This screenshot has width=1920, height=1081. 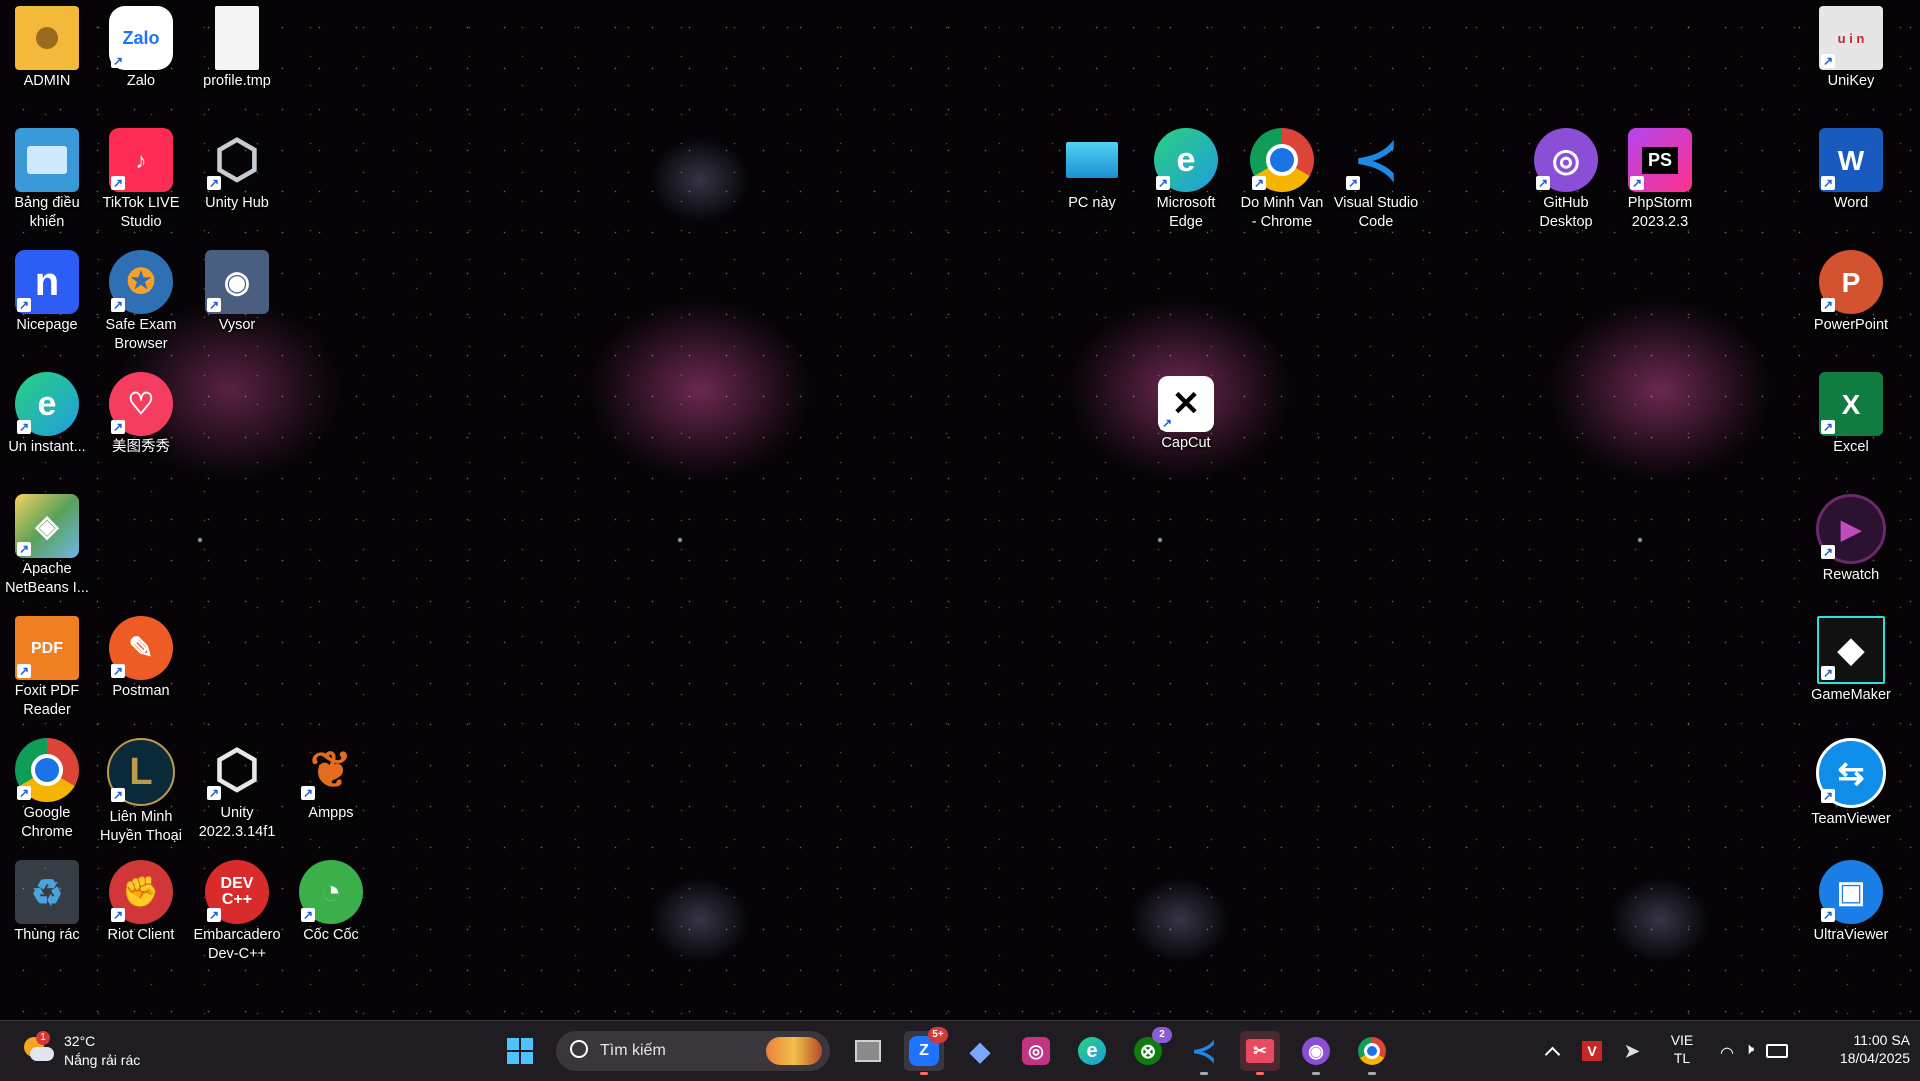 I want to click on desktop-icon-chrome-profile: ↗ Do Minh Van - Chrome, so click(x=1282, y=183).